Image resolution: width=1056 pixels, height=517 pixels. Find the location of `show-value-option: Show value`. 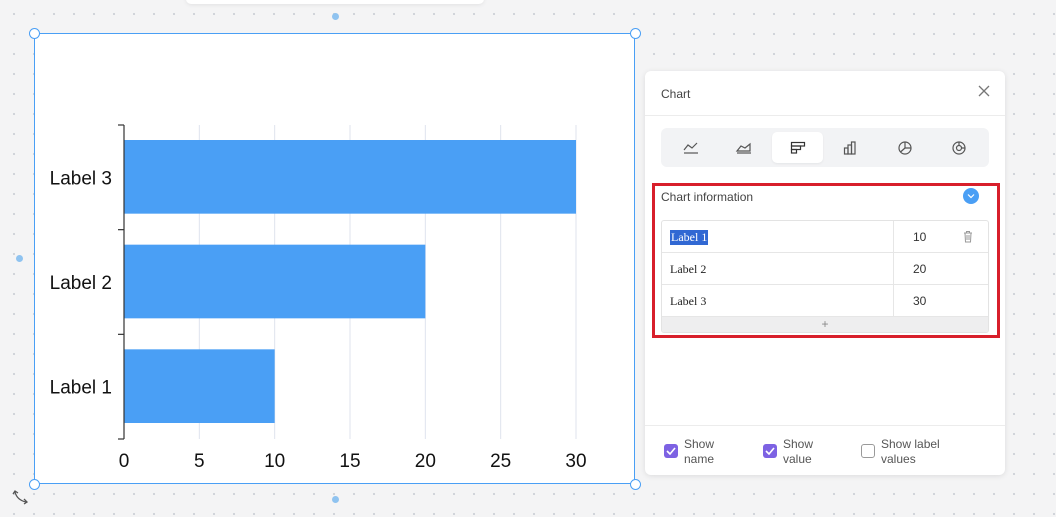

show-value-option: Show value is located at coordinates (795, 452).